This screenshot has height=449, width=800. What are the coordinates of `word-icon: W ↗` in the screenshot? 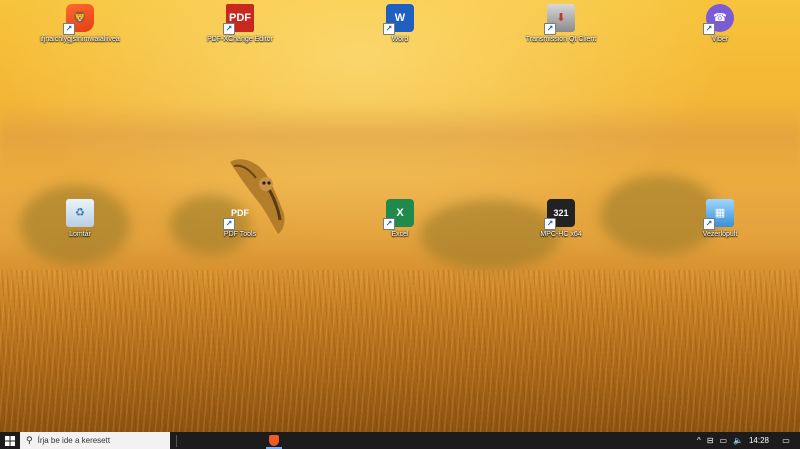 It's located at (398, 19).